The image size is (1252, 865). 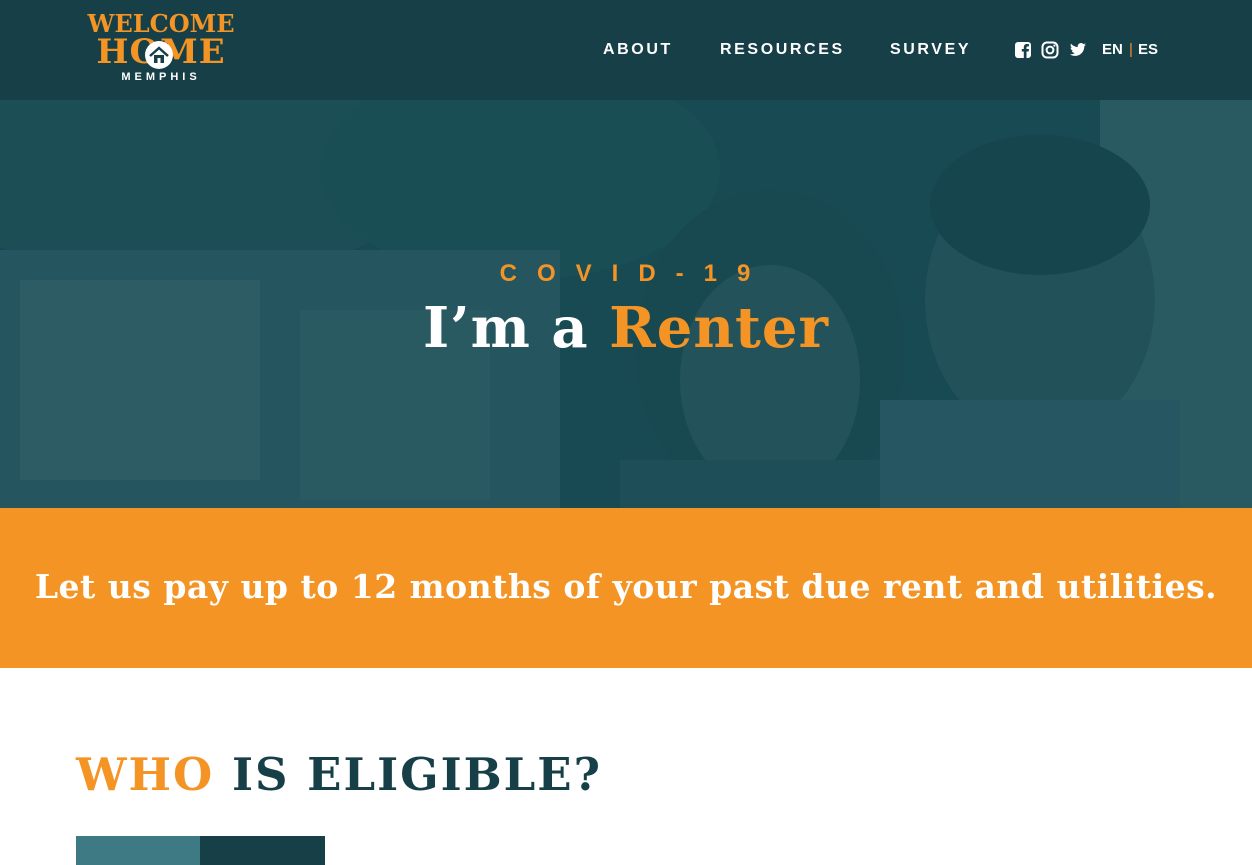 What do you see at coordinates (635, 273) in the screenshot?
I see `hero-eyebrow: COVID-19` at bounding box center [635, 273].